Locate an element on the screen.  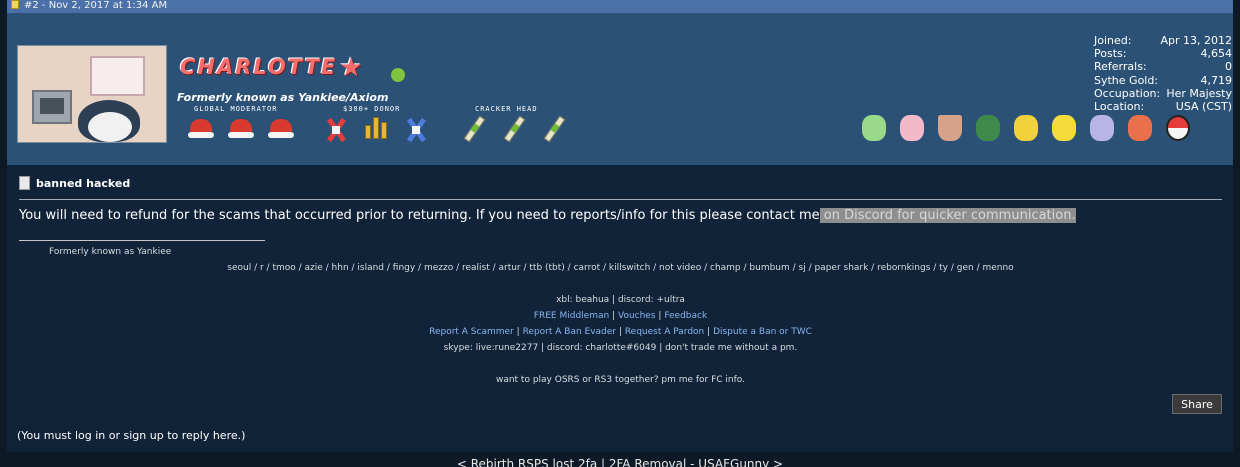
pokemon-sprites is located at coordinates (1045, 128).